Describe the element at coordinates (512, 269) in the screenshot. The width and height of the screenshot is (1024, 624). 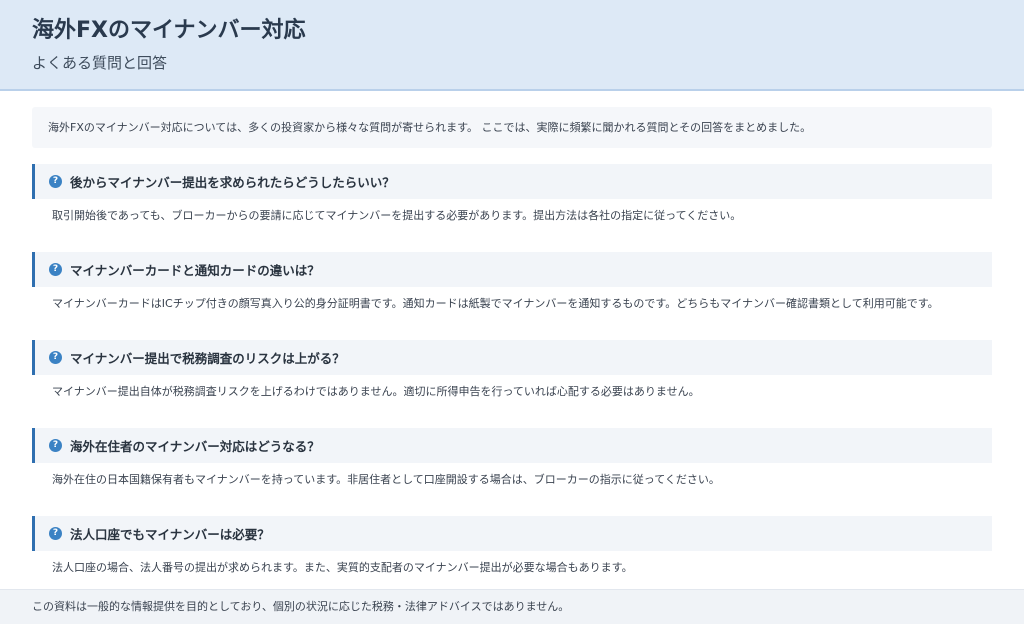
I see `question-heading: ? マイナンバーカードと通知カードの違いは？` at that location.